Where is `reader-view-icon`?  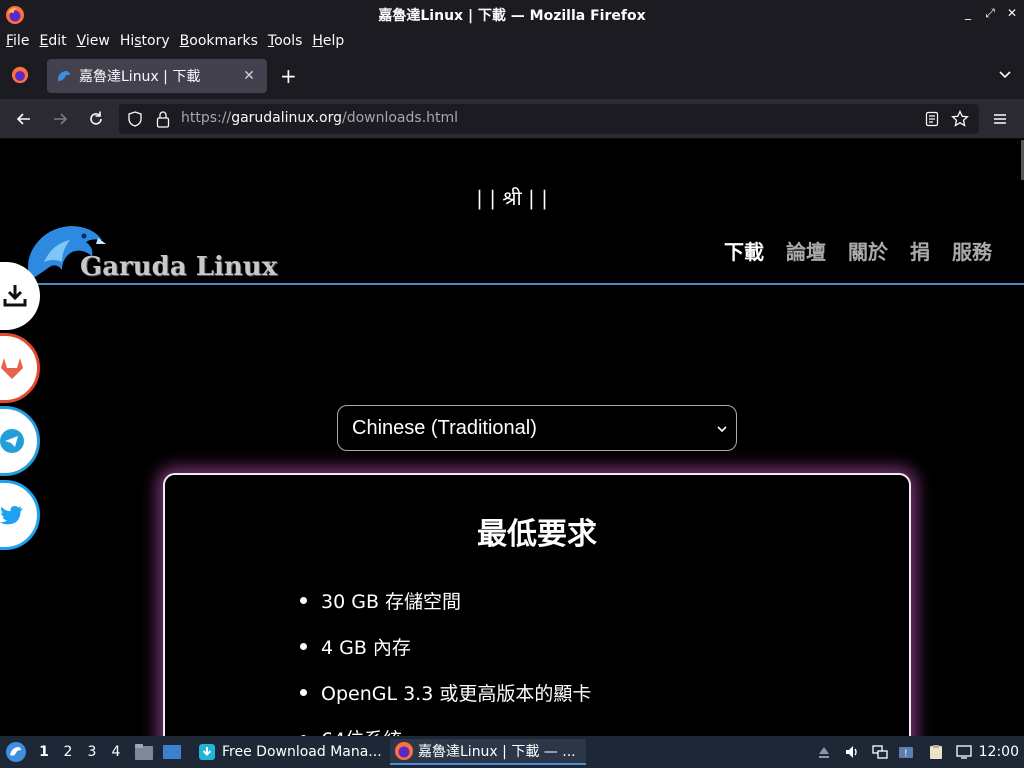
reader-view-icon is located at coordinates (932, 119).